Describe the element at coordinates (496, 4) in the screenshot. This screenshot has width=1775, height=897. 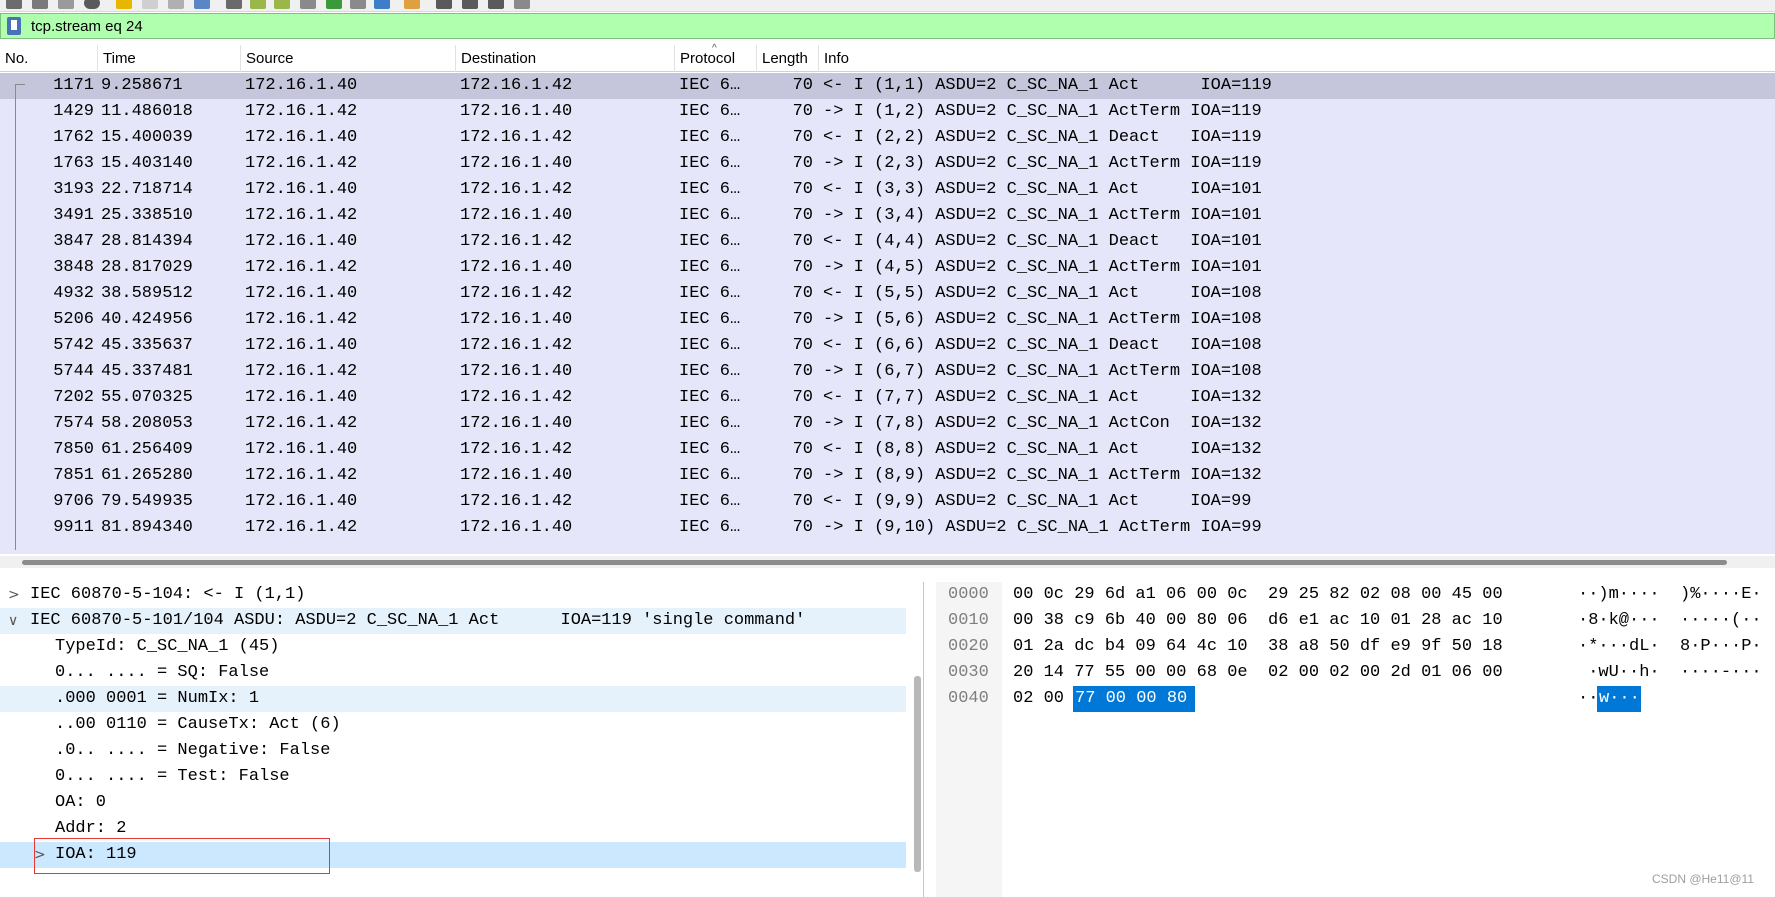
I see `normal-size-icon` at that location.